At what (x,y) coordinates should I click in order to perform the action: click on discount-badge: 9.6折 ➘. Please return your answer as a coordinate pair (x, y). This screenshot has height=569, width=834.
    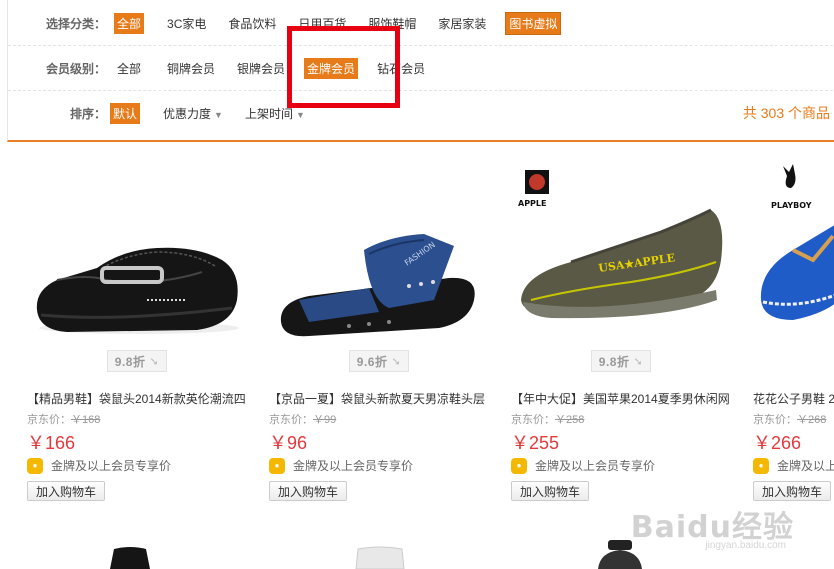
    Looking at the image, I should click on (379, 361).